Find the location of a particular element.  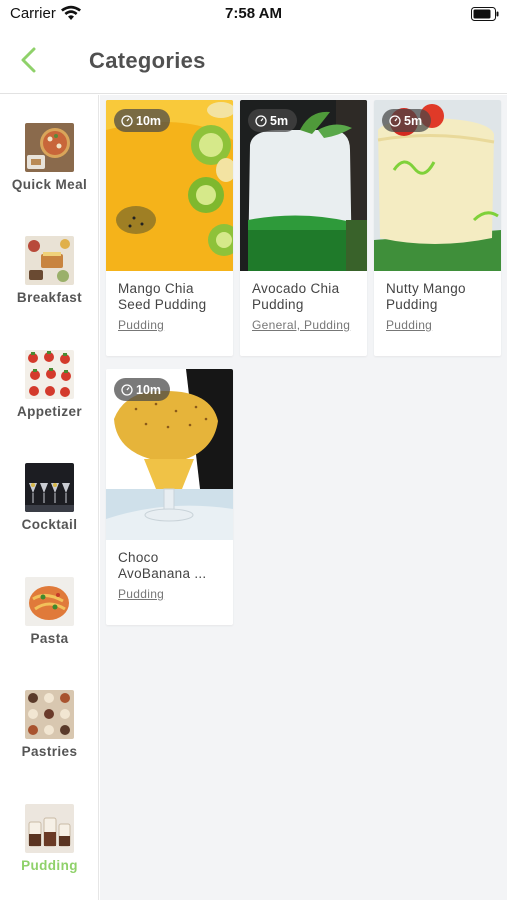

pudding-thumbnail is located at coordinates (49, 828).